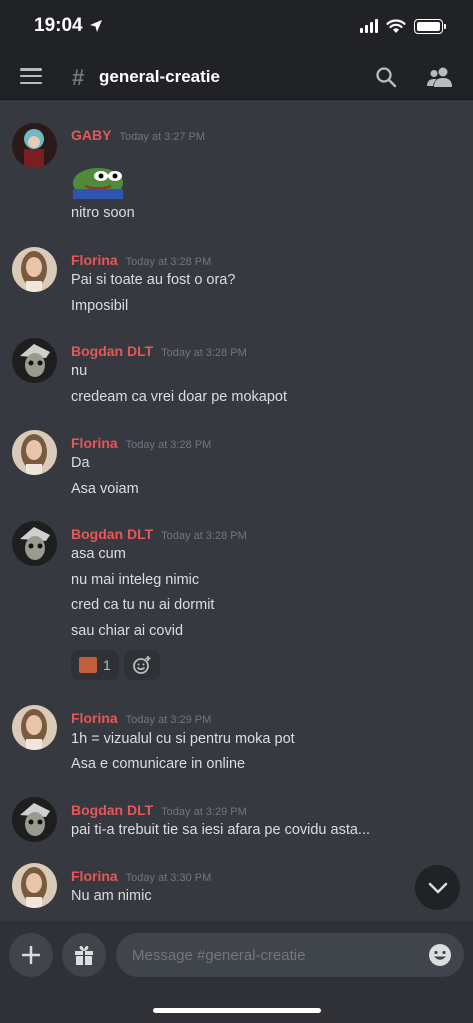  I want to click on reaction-count: 1, so click(107, 665).